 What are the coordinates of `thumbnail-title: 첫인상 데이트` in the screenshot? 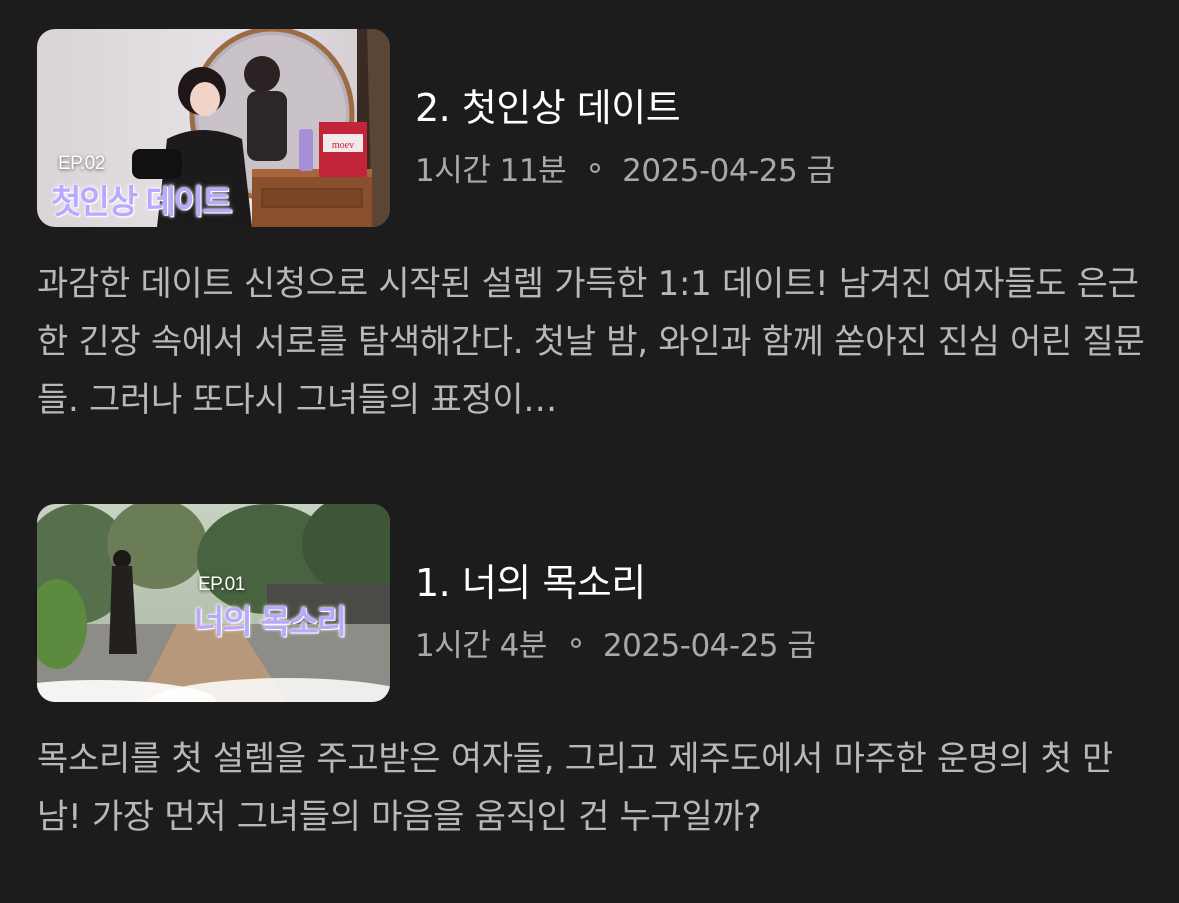 It's located at (142, 201).